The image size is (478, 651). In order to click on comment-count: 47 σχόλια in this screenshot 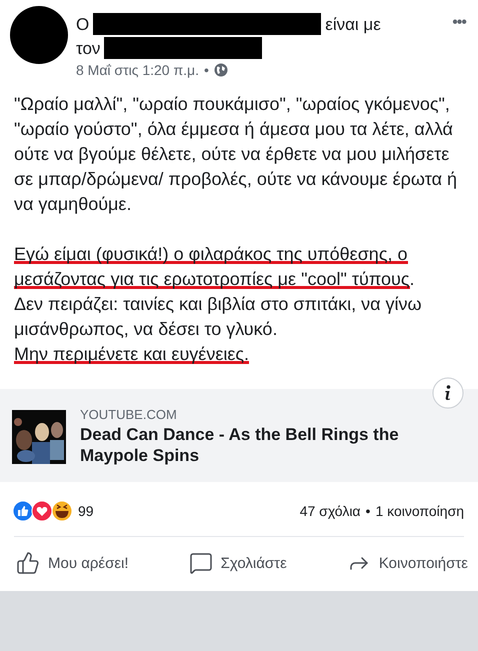, I will do `click(330, 511)`.